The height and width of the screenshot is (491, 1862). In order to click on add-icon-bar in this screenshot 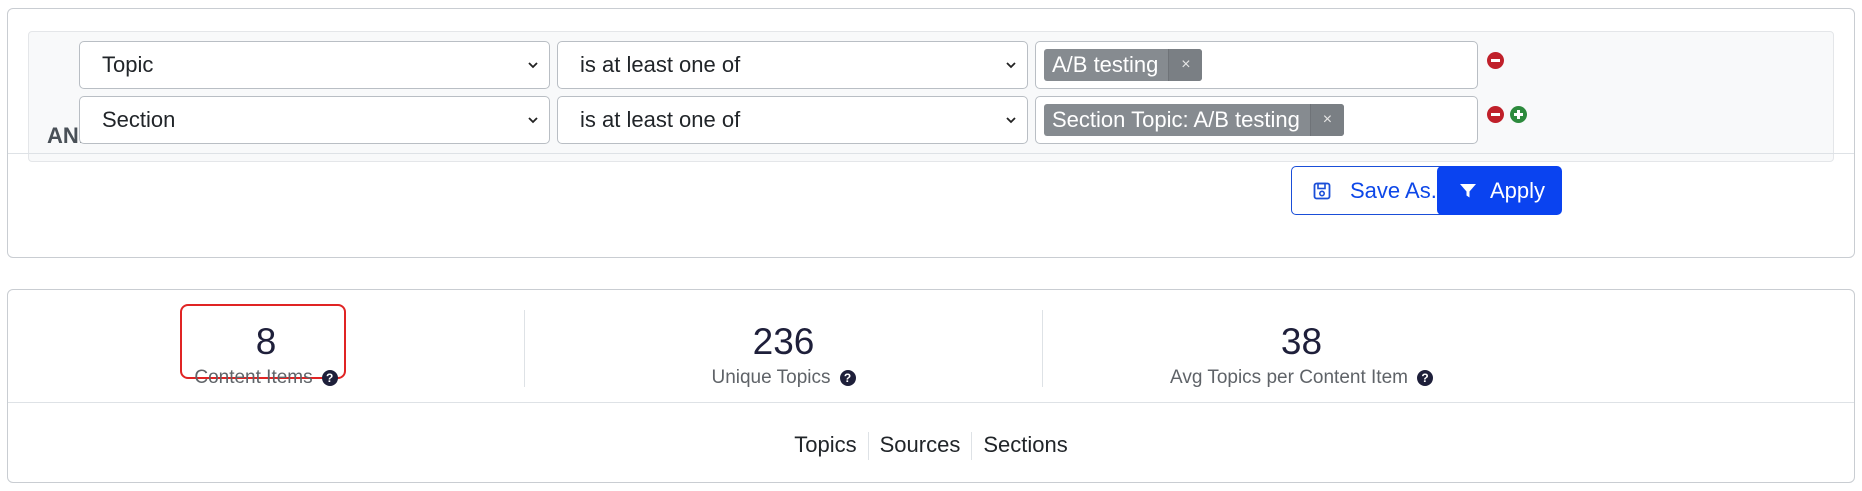, I will do `click(1518, 114)`.